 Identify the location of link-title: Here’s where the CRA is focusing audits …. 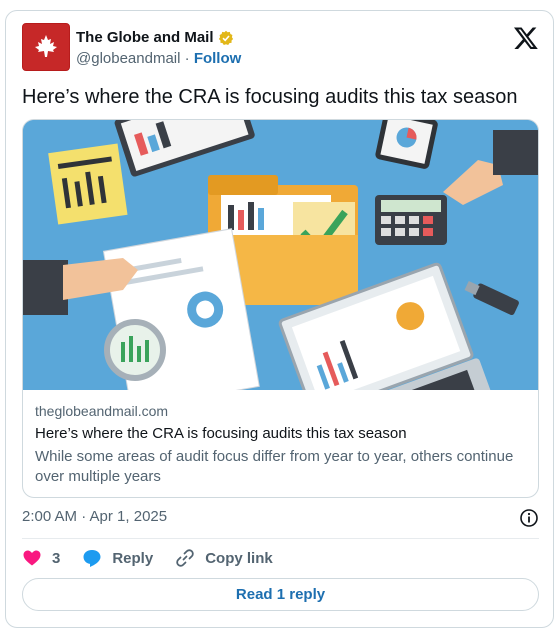
(221, 433).